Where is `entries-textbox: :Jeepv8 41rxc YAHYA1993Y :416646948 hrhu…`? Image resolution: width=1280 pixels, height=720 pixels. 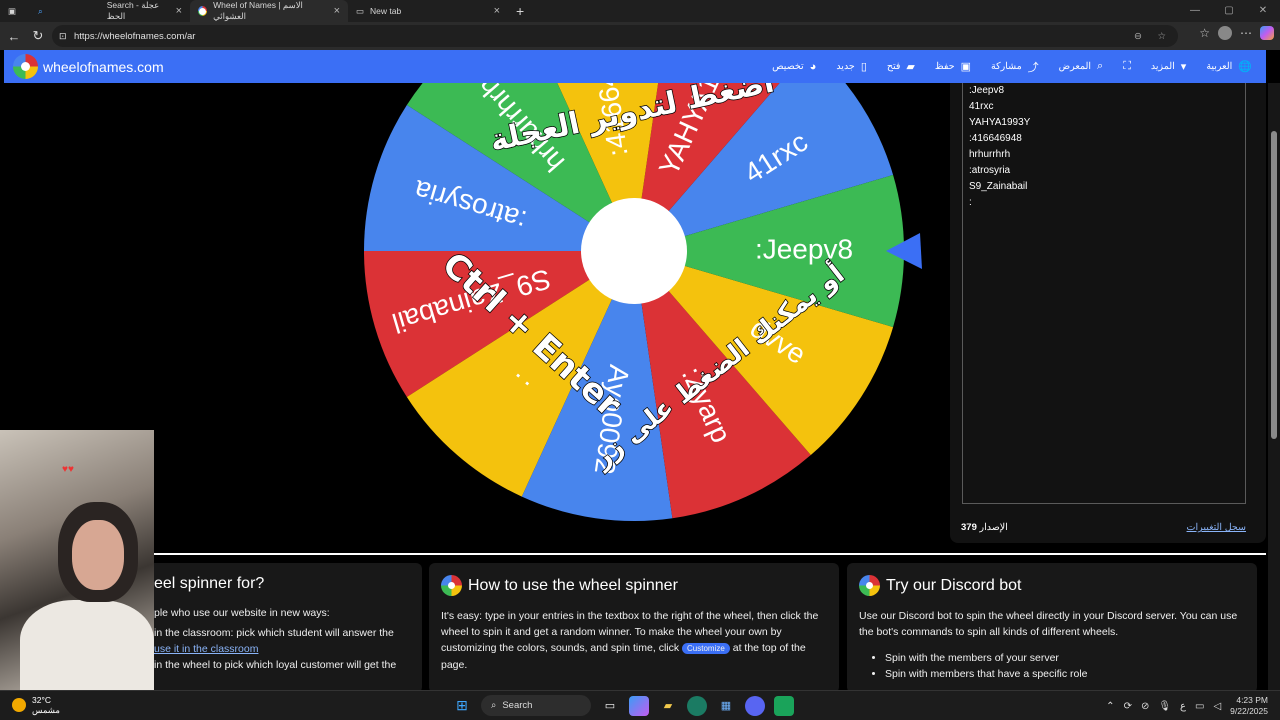 entries-textbox: :Jeepv8 41rxc YAHYA1993Y :416646948 hrhu… is located at coordinates (1104, 293).